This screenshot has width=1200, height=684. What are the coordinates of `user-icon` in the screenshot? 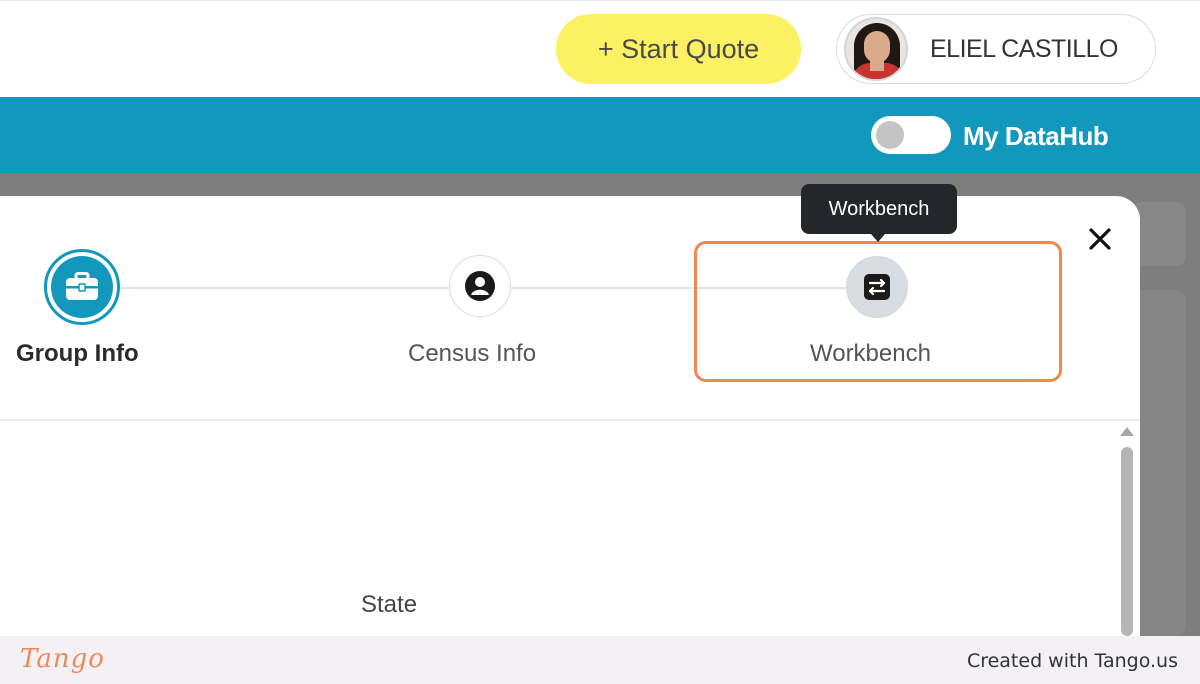 It's located at (480, 286).